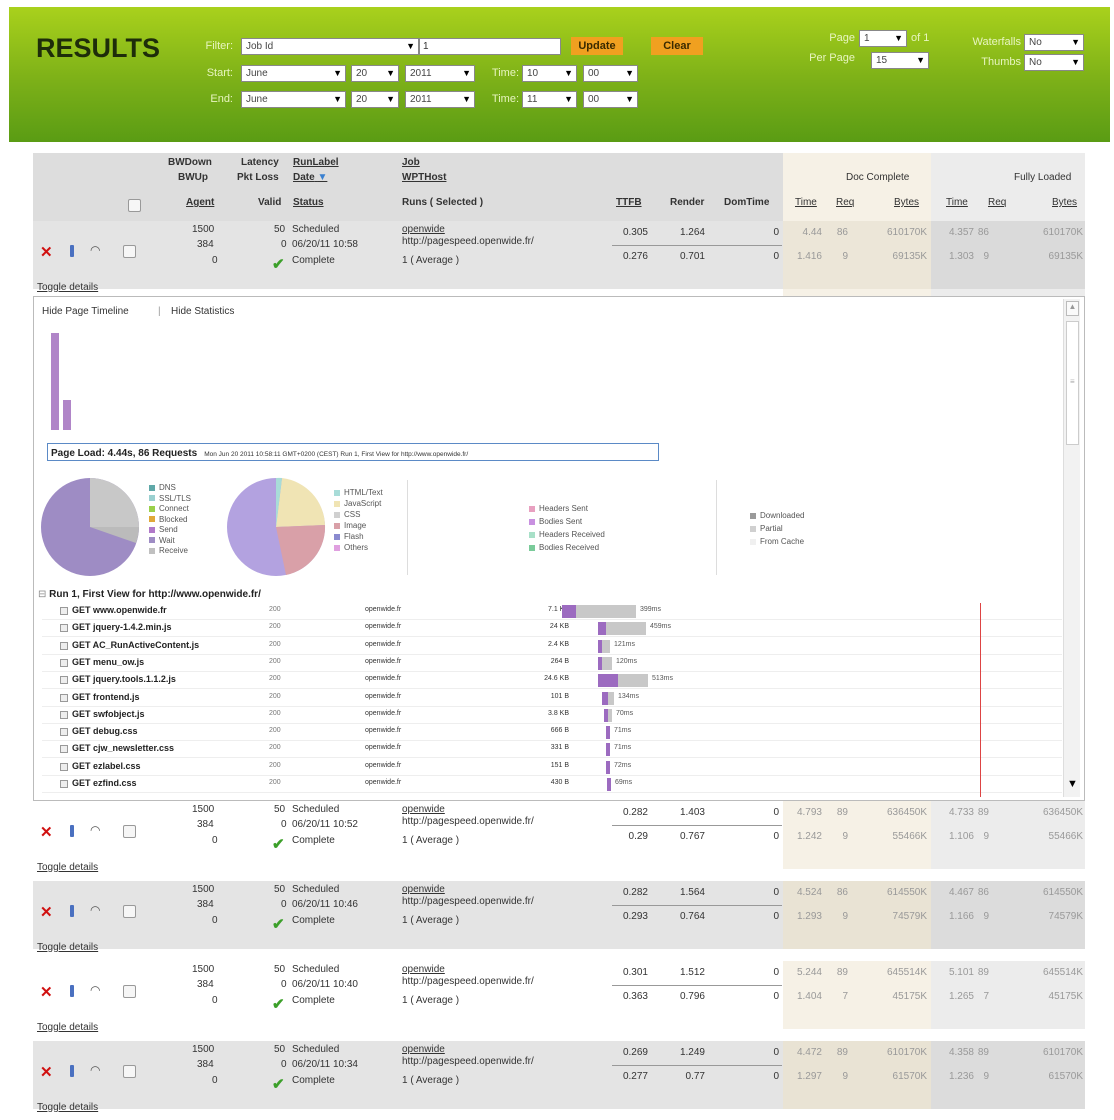 The image size is (1114, 1120). Describe the element at coordinates (697, 1065) in the screenshot. I see `row-divider` at that location.